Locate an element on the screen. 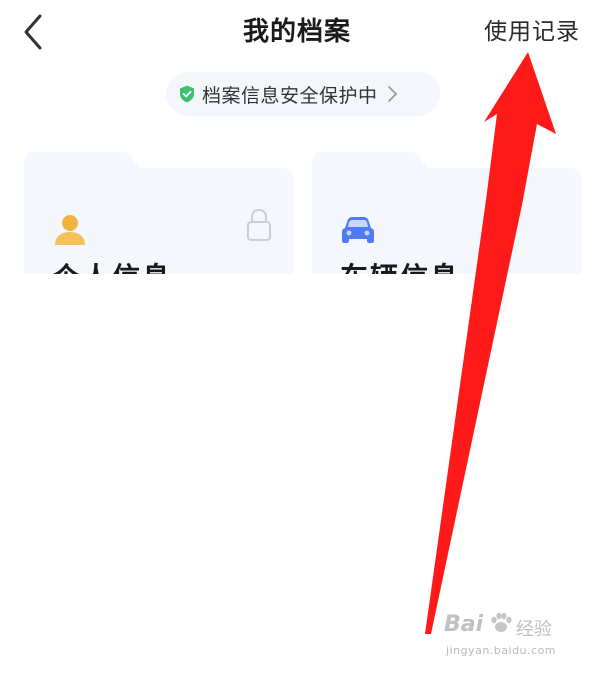  person-icon is located at coordinates (70, 230).